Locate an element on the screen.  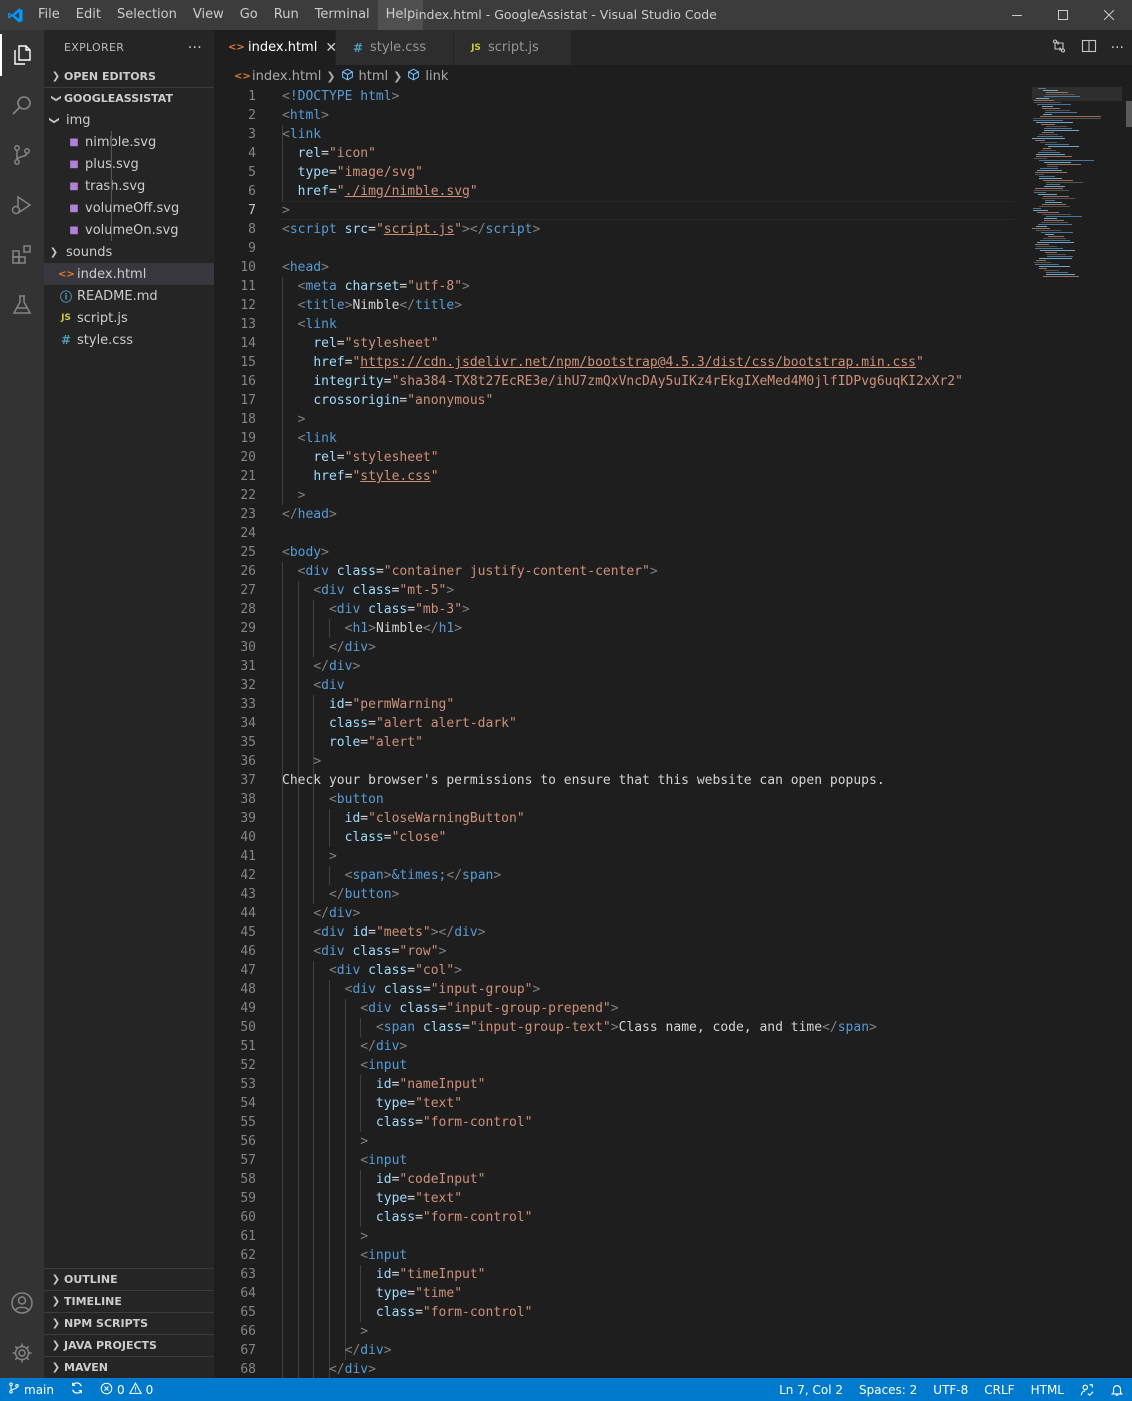
code-line: 19 <link is located at coordinates (614, 438).